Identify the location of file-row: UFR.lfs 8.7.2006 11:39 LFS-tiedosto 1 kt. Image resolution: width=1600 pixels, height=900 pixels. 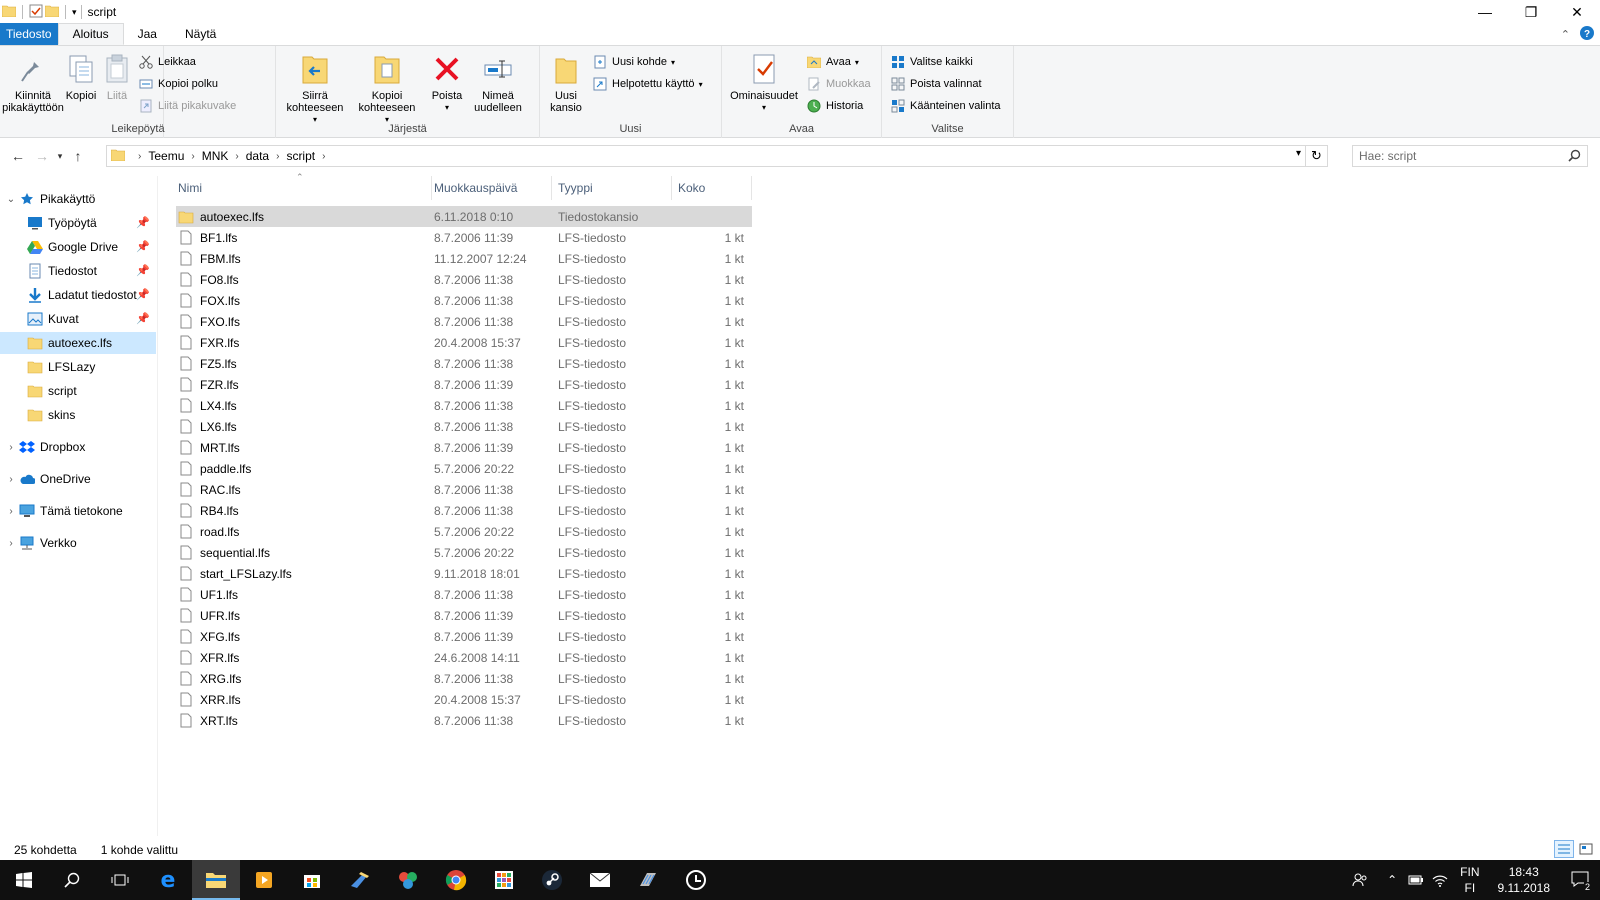
(464, 615).